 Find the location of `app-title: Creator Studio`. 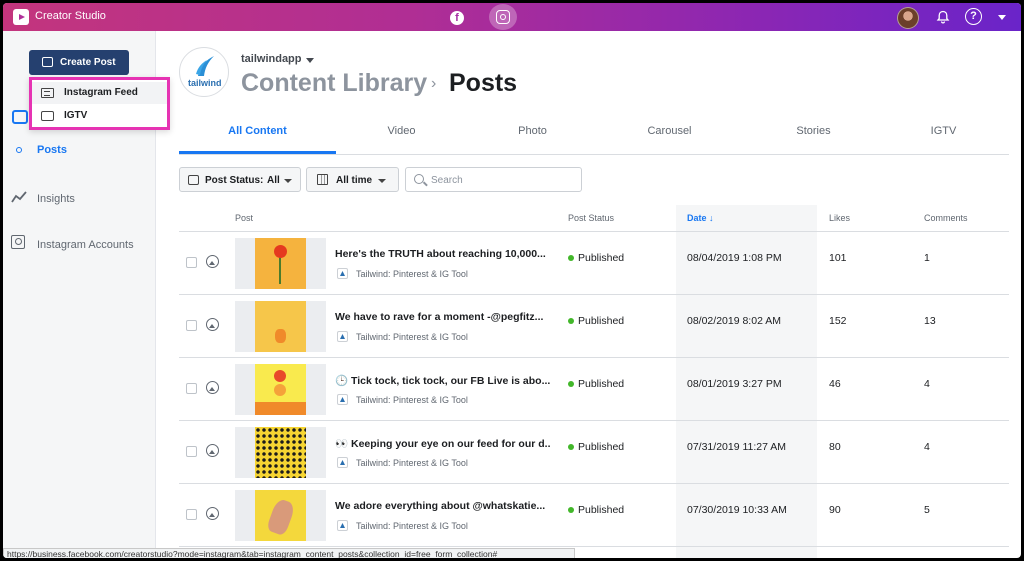

app-title: Creator Studio is located at coordinates (70, 16).